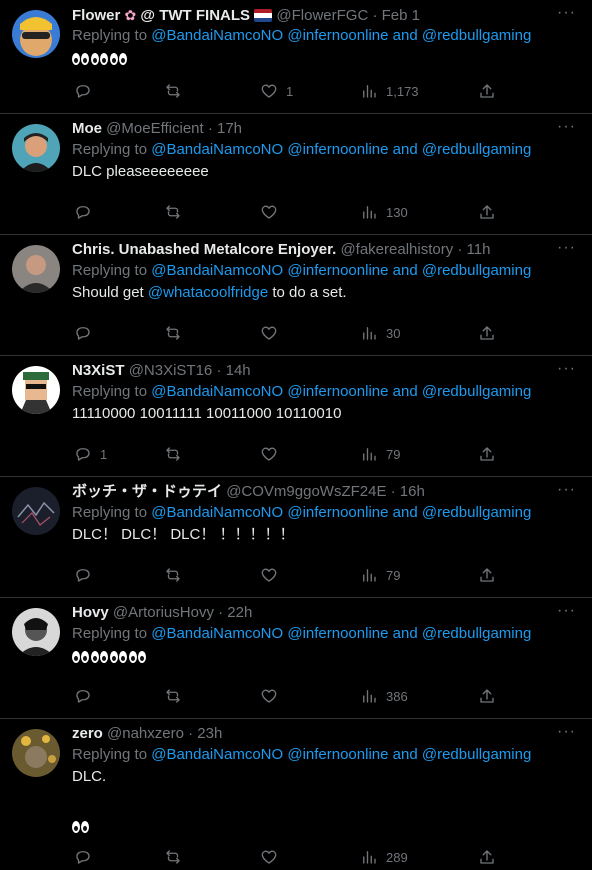 The image size is (592, 870). Describe the element at coordinates (147, 491) in the screenshot. I see `display-name: ボッチ・ザ・ドゥテイ` at that location.